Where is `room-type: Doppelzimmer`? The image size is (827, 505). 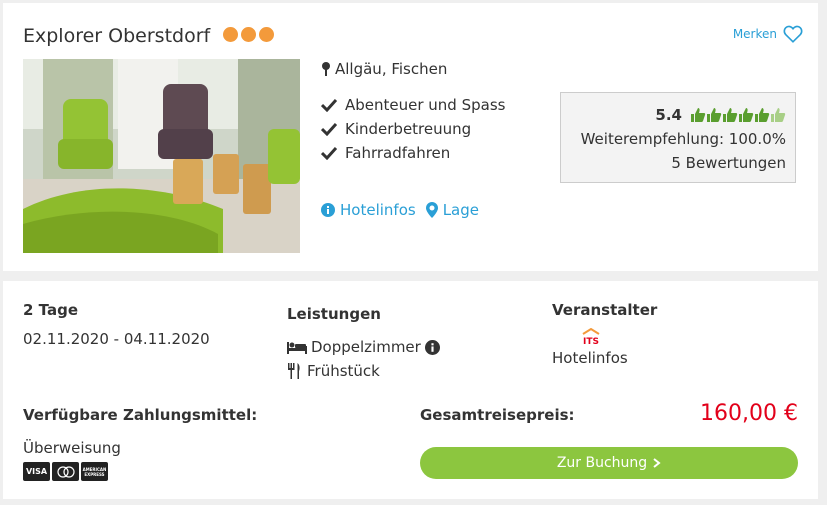 room-type: Doppelzimmer is located at coordinates (363, 347).